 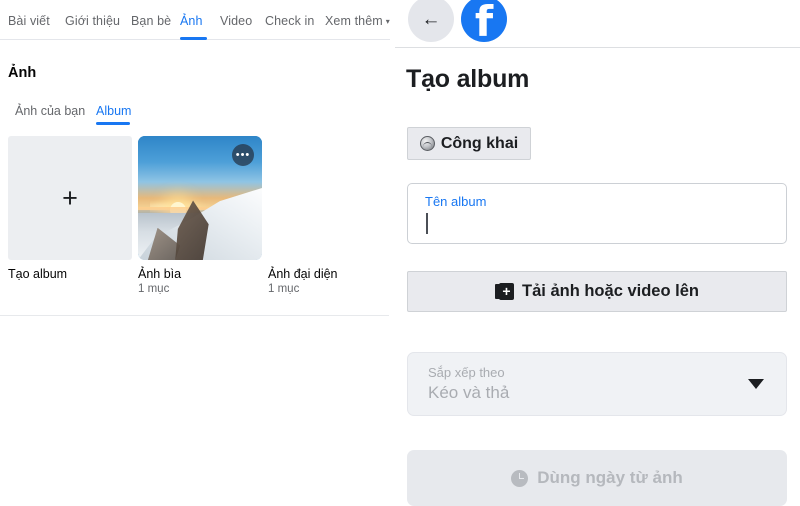 I want to click on nav-active-underline, so click(x=193, y=38).